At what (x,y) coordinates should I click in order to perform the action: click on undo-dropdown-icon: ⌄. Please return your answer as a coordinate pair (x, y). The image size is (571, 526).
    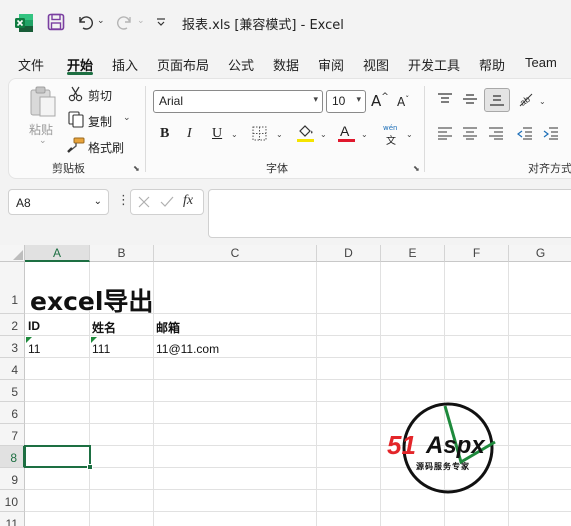
    Looking at the image, I should click on (101, 21).